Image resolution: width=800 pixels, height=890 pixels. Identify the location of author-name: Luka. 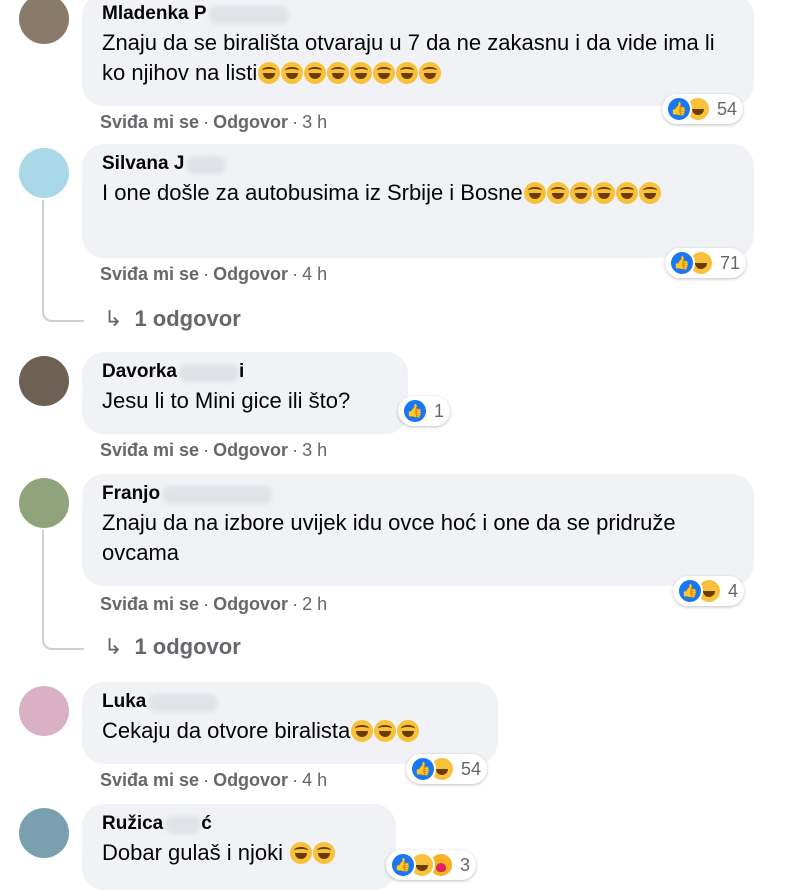
(124, 702).